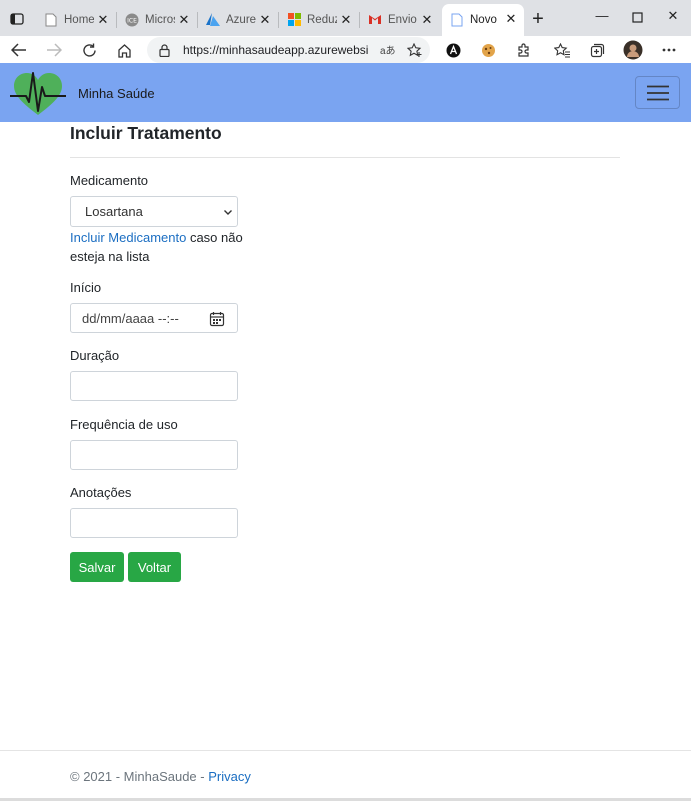  What do you see at coordinates (345, 157) in the screenshot?
I see `title-divider` at bounding box center [345, 157].